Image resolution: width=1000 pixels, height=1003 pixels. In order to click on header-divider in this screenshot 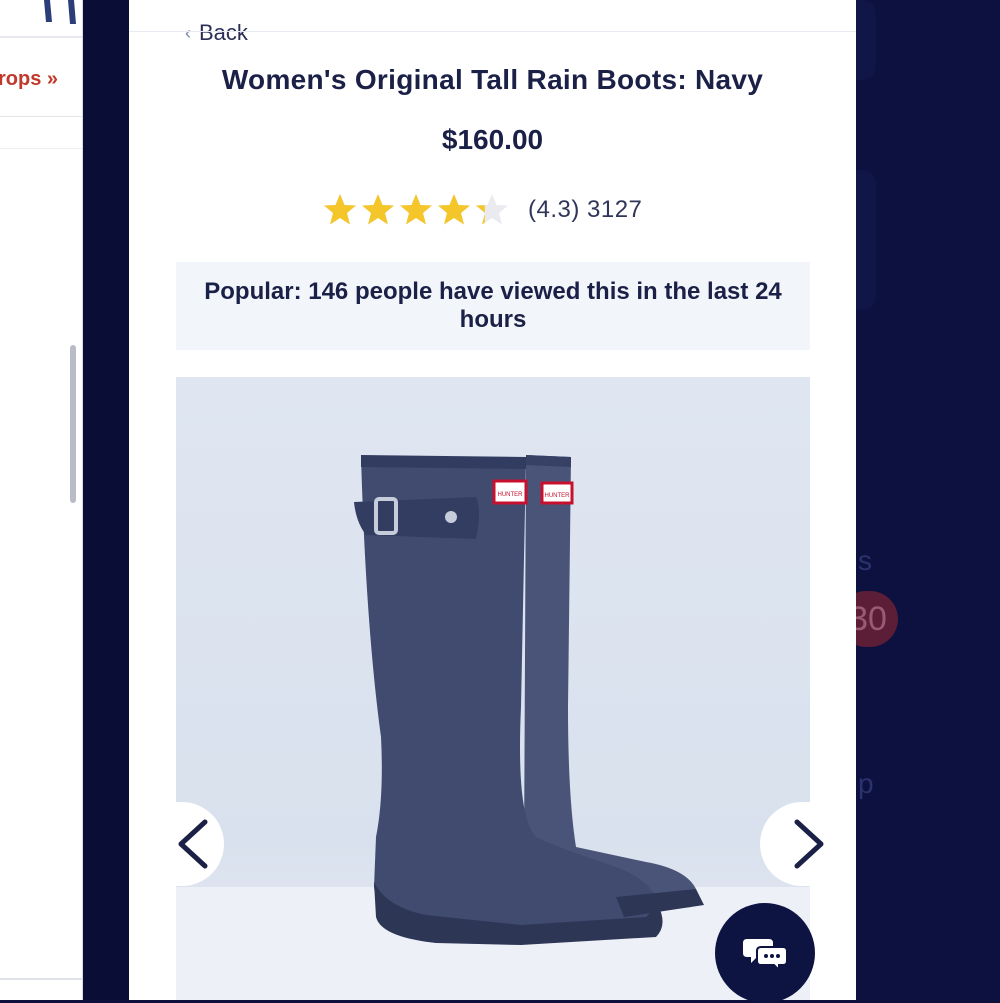, I will do `click(492, 31)`.